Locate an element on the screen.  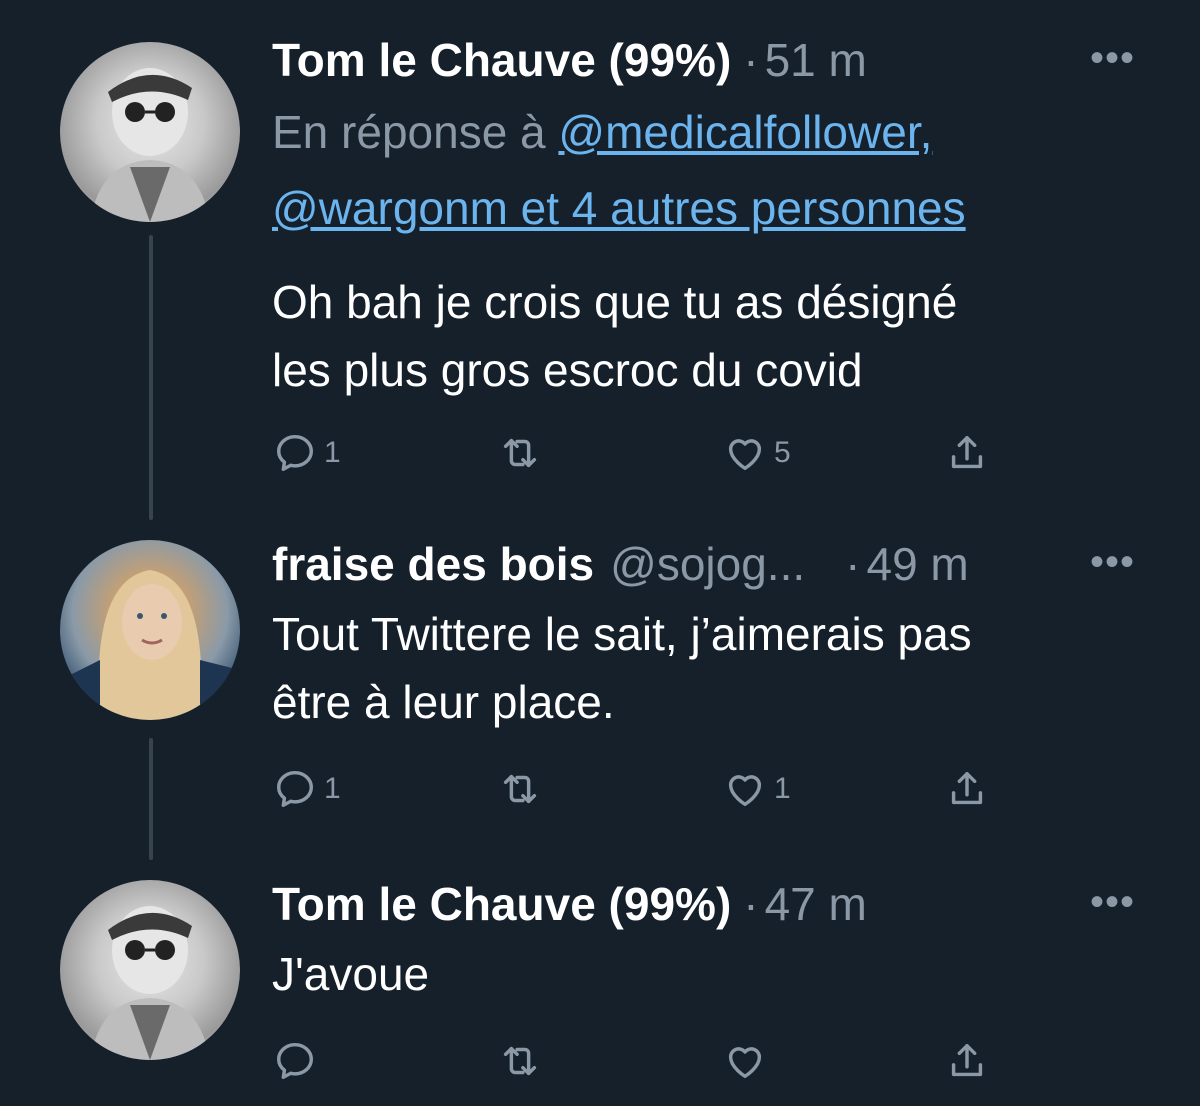
timestamp: 47 m is located at coordinates (816, 904).